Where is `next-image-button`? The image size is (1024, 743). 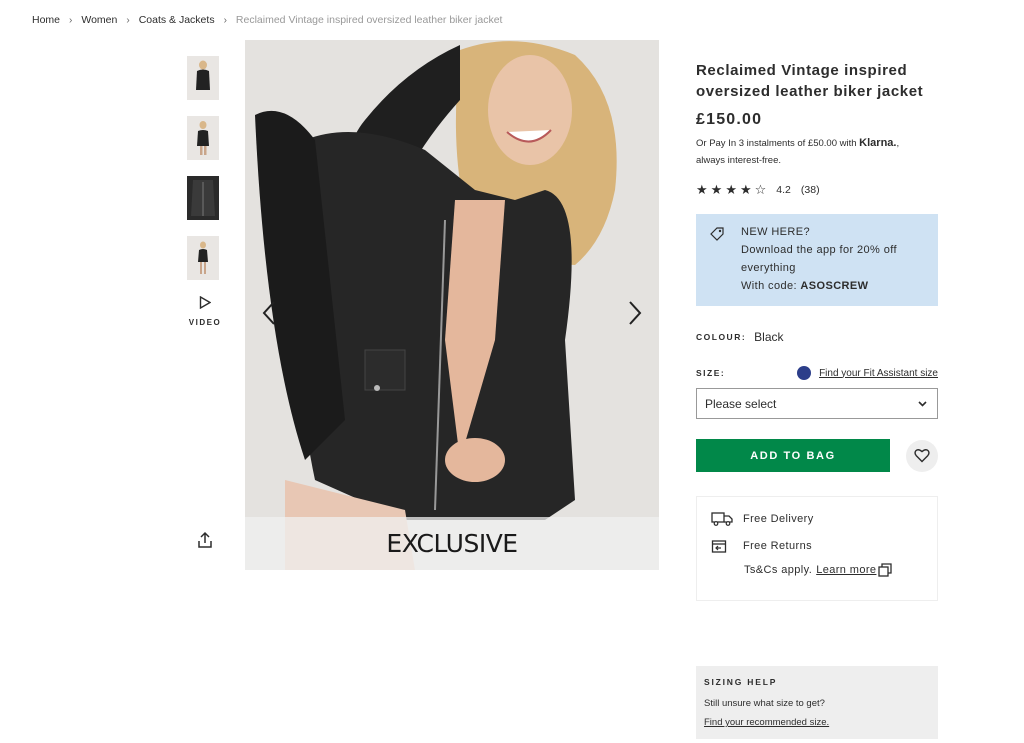
next-image-button is located at coordinates (635, 313).